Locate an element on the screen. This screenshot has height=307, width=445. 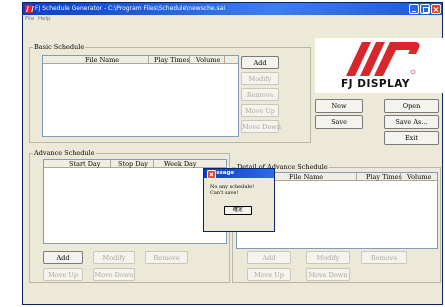
detail-add-button: Add is located at coordinates (269, 257).